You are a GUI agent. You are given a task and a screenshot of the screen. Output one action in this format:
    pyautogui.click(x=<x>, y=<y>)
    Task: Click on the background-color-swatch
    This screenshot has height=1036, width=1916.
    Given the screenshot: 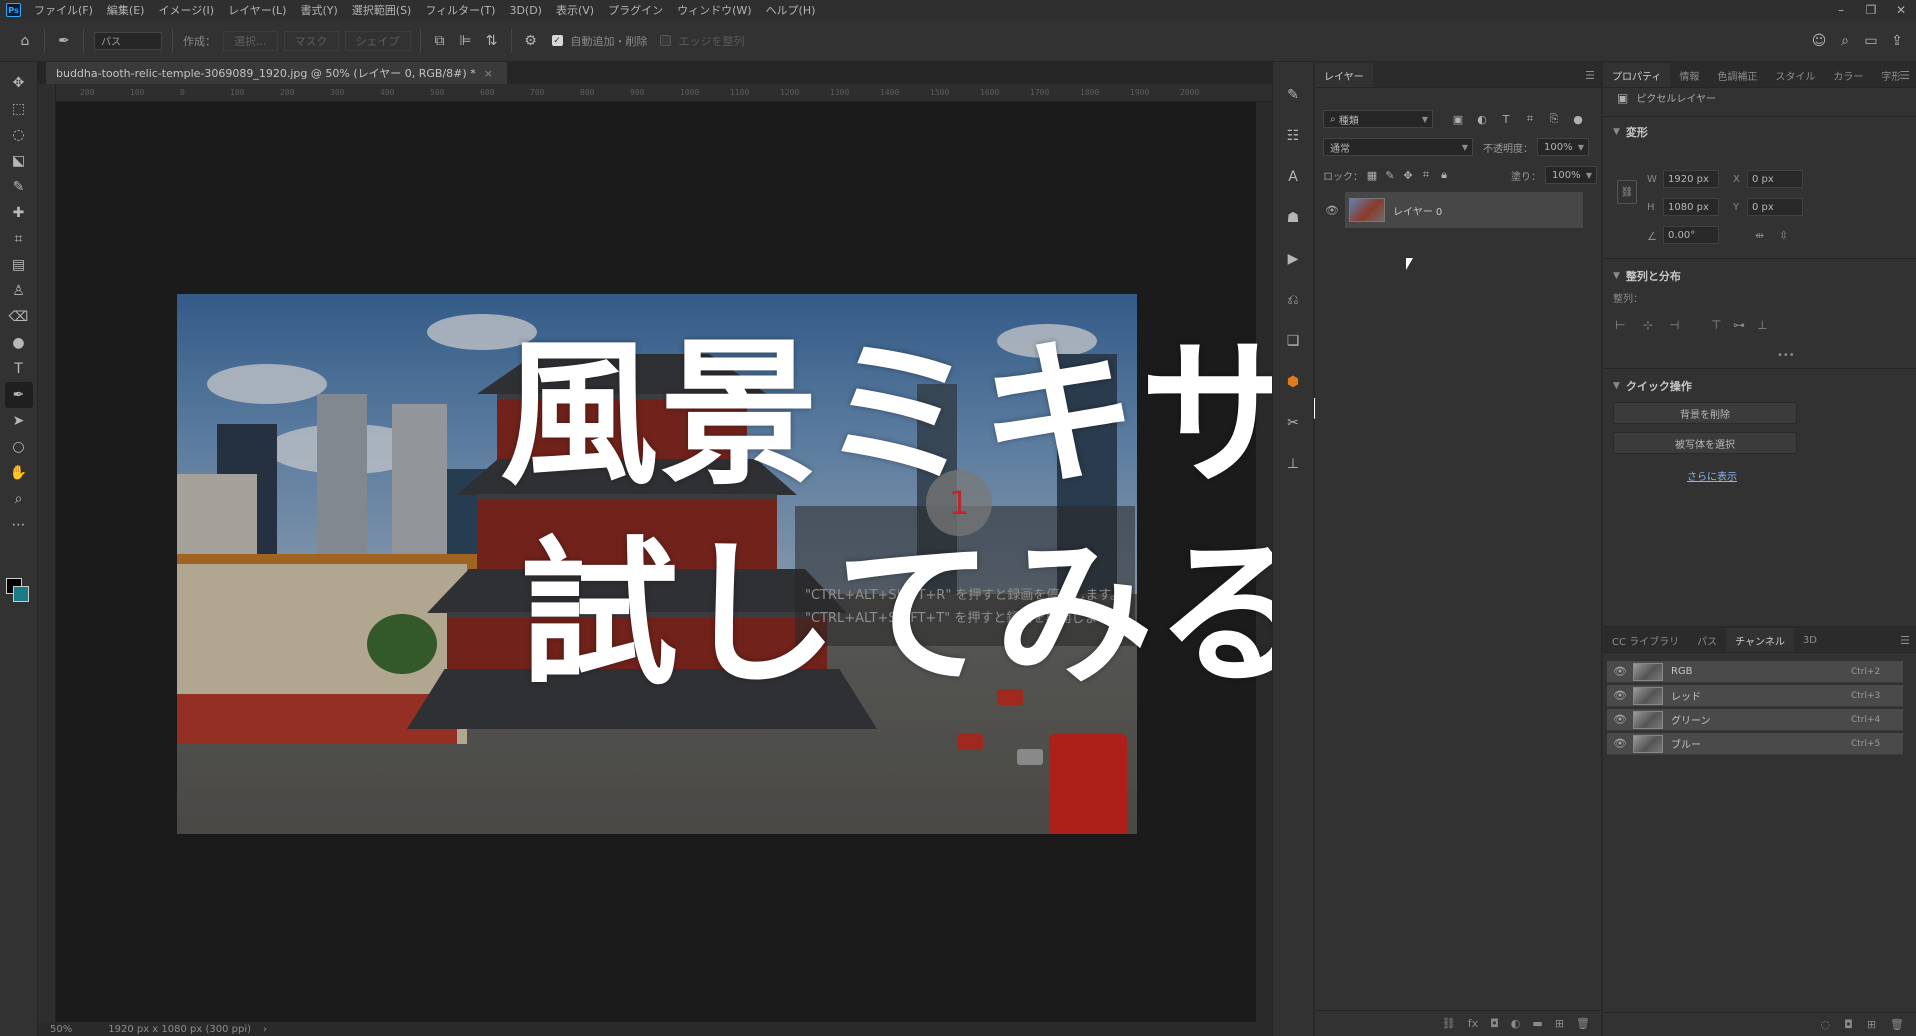 What is the action you would take?
    pyautogui.click(x=21, y=594)
    